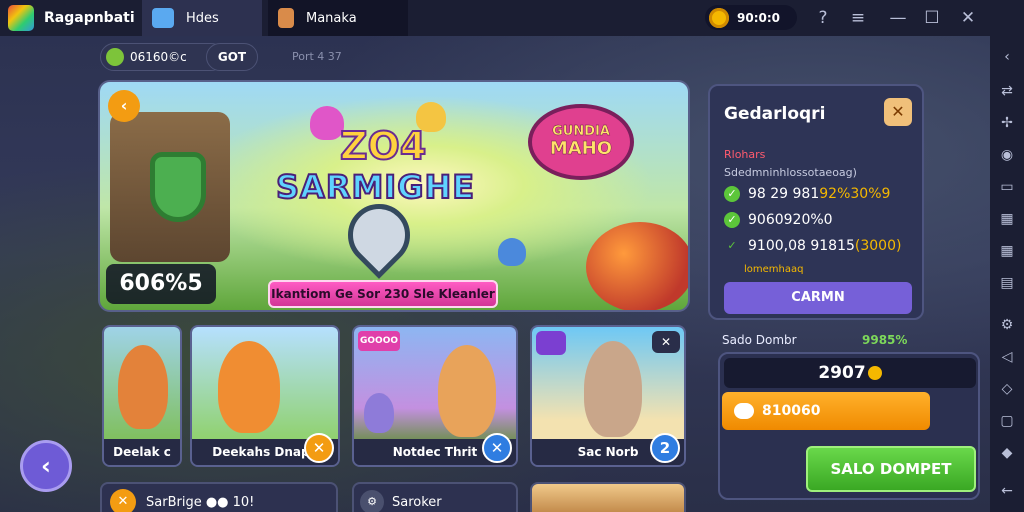  Describe the element at coordinates (158, 57) in the screenshot. I see `balance-chip-text: 06160©c` at that location.